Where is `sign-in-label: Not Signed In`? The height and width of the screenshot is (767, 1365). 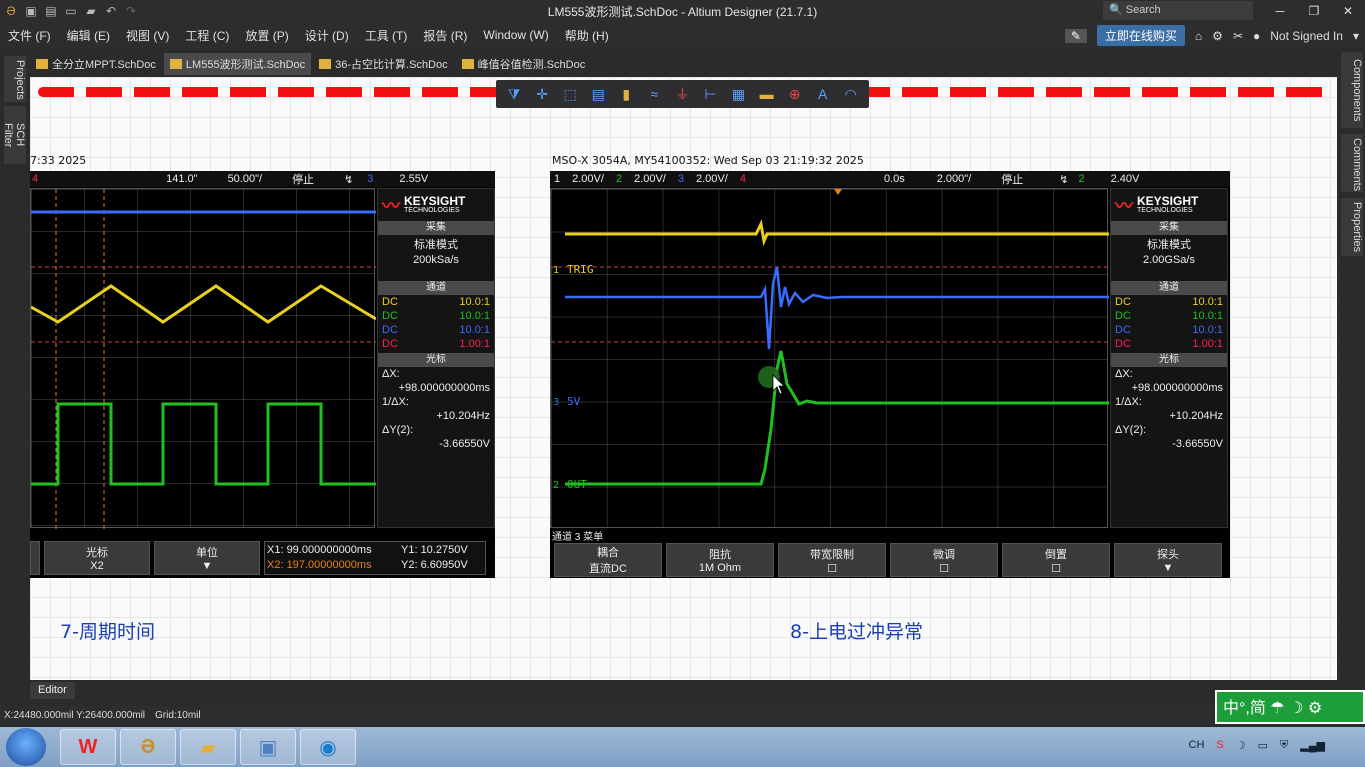
sign-in-label: Not Signed In is located at coordinates (1306, 36).